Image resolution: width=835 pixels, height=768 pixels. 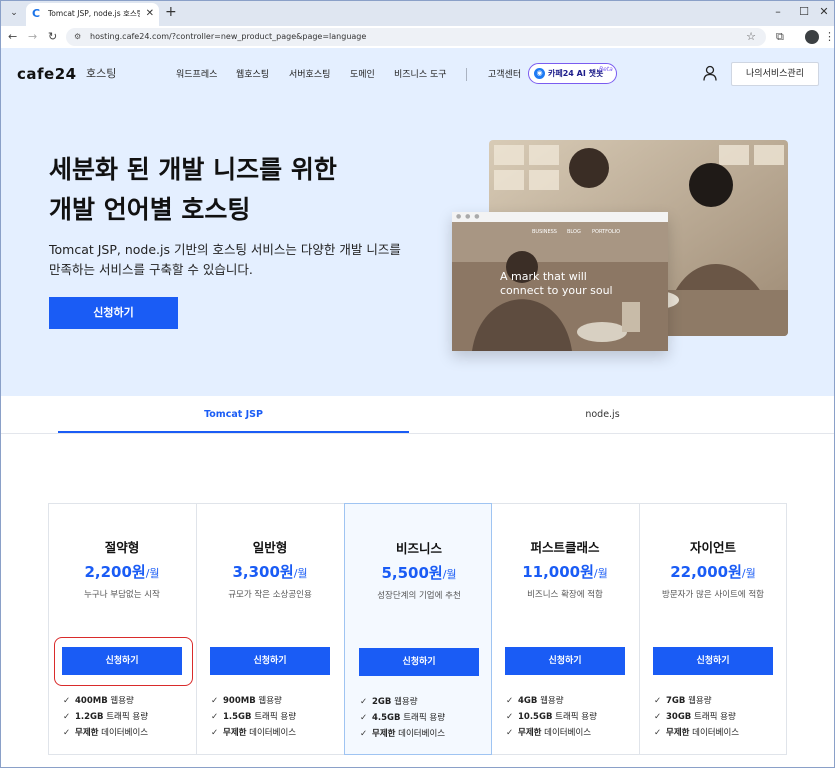 I want to click on mockup-nav-item: BUSINESS, so click(x=544, y=232).